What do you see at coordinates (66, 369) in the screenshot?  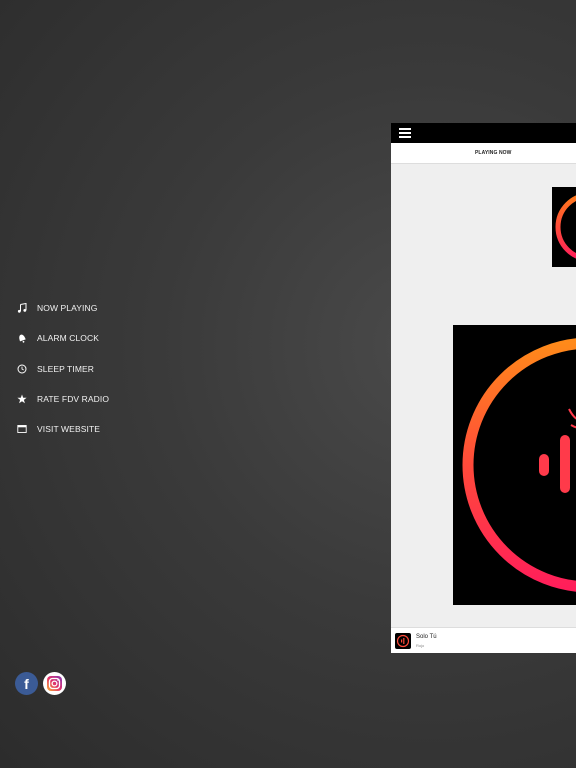 I see `menu-label-sleep-timer: SLEEP TIMER` at bounding box center [66, 369].